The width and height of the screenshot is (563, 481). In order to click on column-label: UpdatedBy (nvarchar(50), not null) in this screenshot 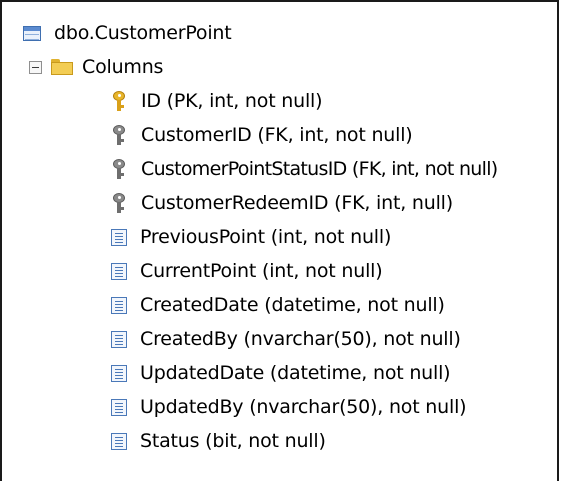, I will do `click(303, 407)`.